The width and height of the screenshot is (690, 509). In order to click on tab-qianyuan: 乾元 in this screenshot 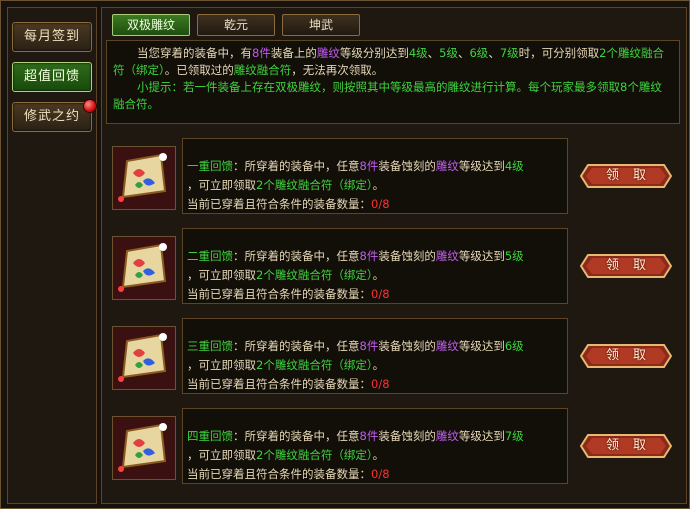, I will do `click(236, 25)`.